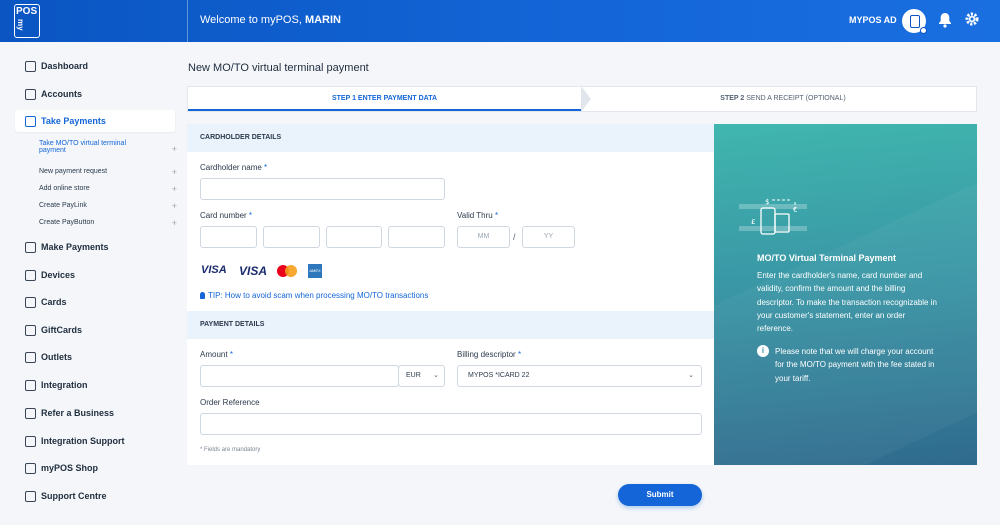  Describe the element at coordinates (30, 385) in the screenshot. I see `integration-icon` at that location.